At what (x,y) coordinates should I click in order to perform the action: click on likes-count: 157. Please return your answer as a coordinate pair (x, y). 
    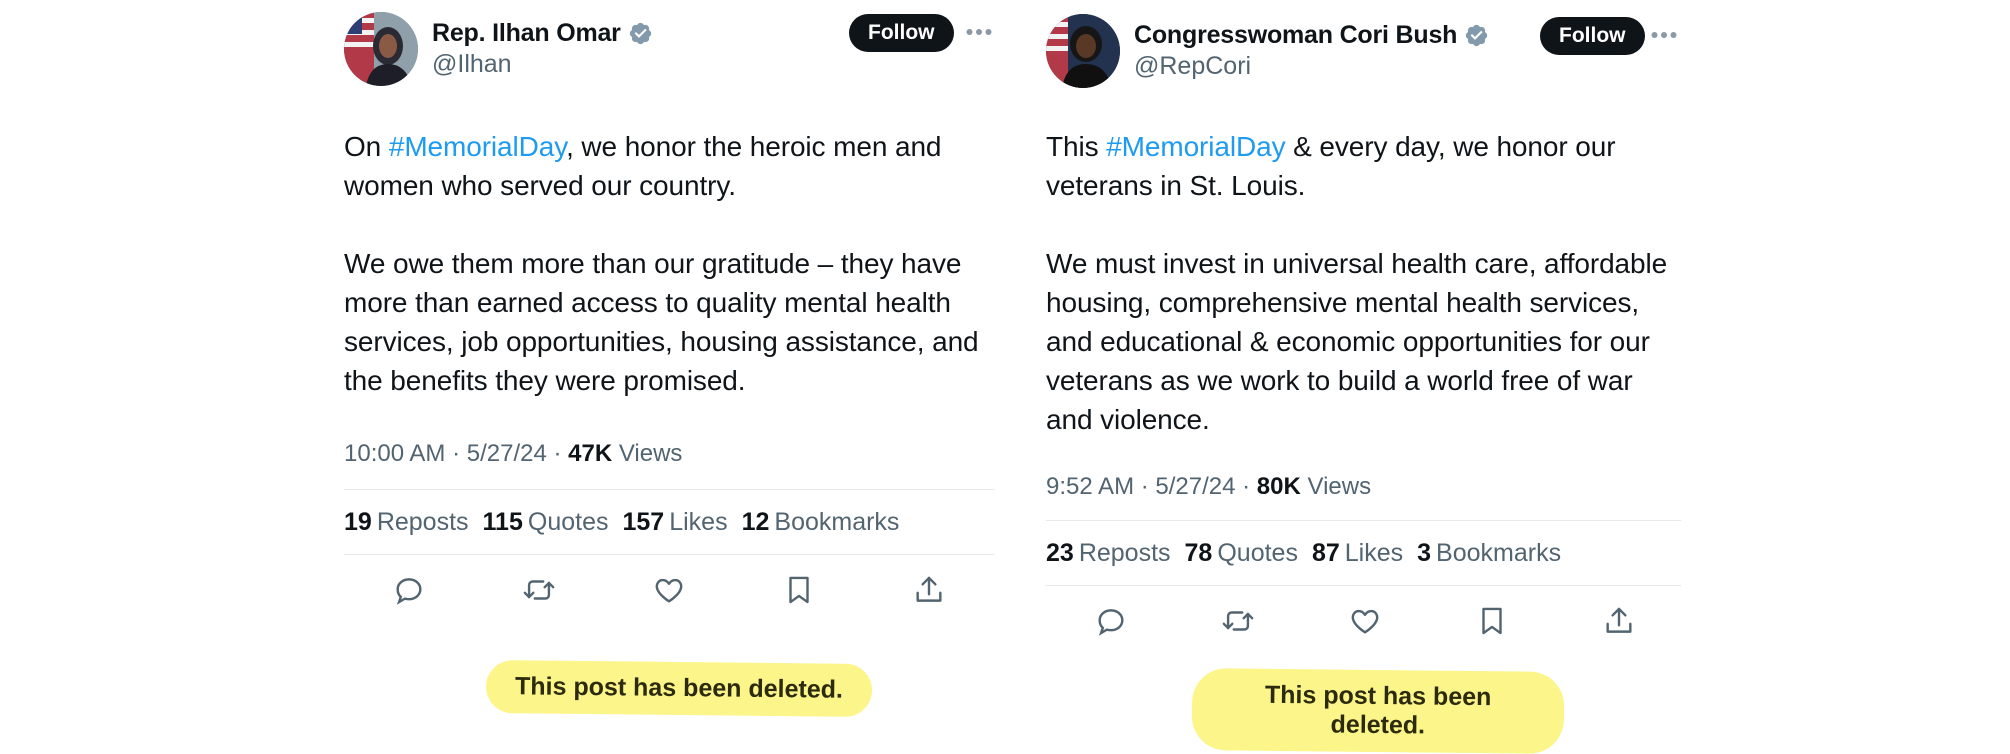
    Looking at the image, I should click on (643, 521).